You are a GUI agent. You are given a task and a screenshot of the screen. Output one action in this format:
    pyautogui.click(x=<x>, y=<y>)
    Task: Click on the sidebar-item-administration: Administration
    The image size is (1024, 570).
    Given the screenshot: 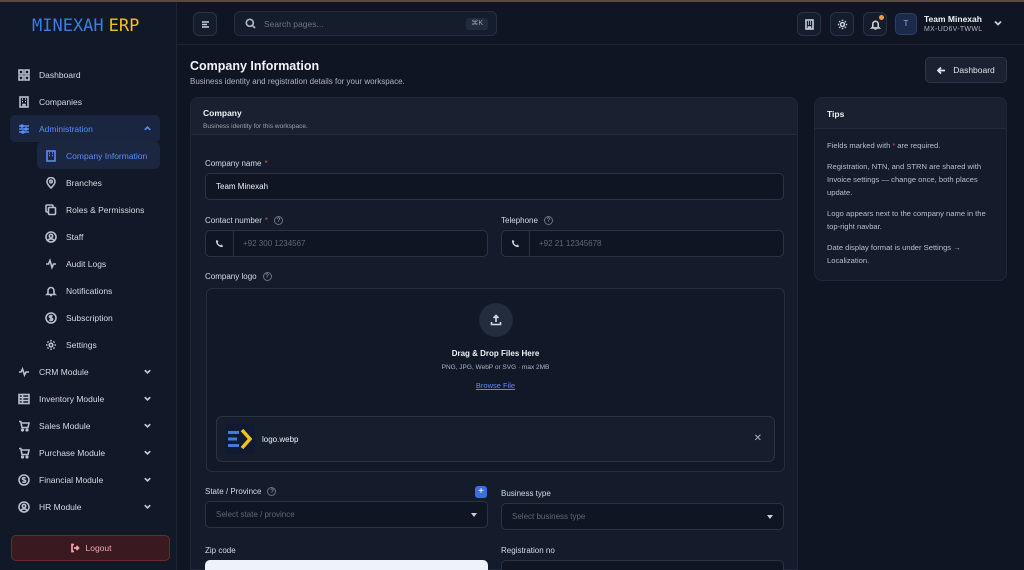 What is the action you would take?
    pyautogui.click(x=85, y=128)
    